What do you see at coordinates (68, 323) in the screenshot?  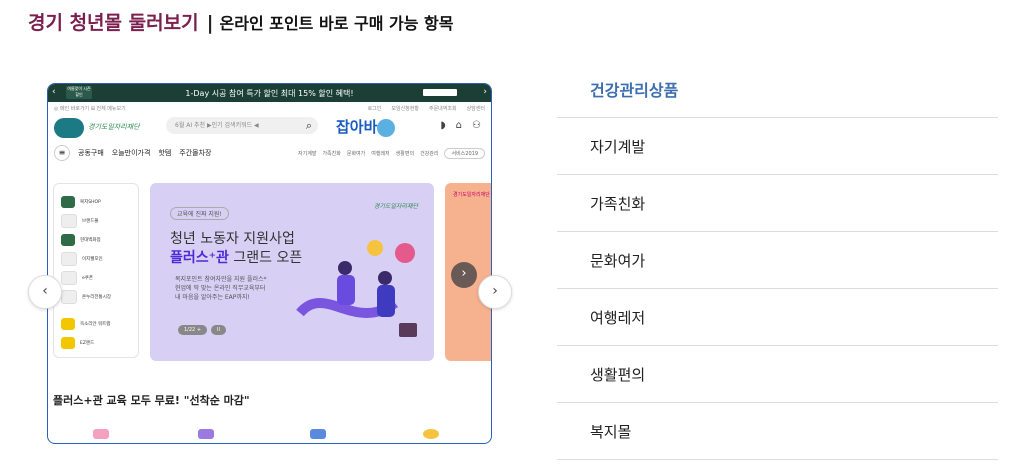 I see `oxoryan-icon` at bounding box center [68, 323].